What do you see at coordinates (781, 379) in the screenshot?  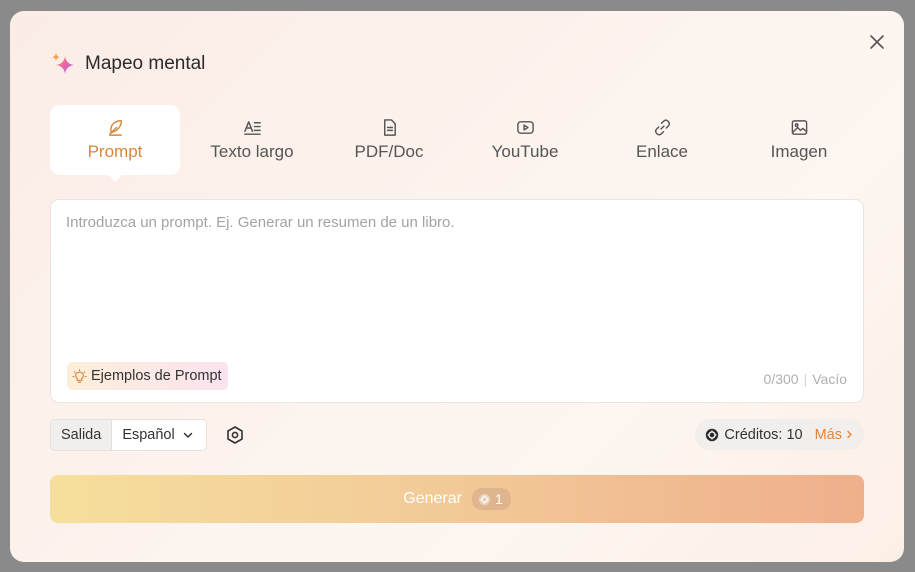 I see `counter-value: 0/300` at bounding box center [781, 379].